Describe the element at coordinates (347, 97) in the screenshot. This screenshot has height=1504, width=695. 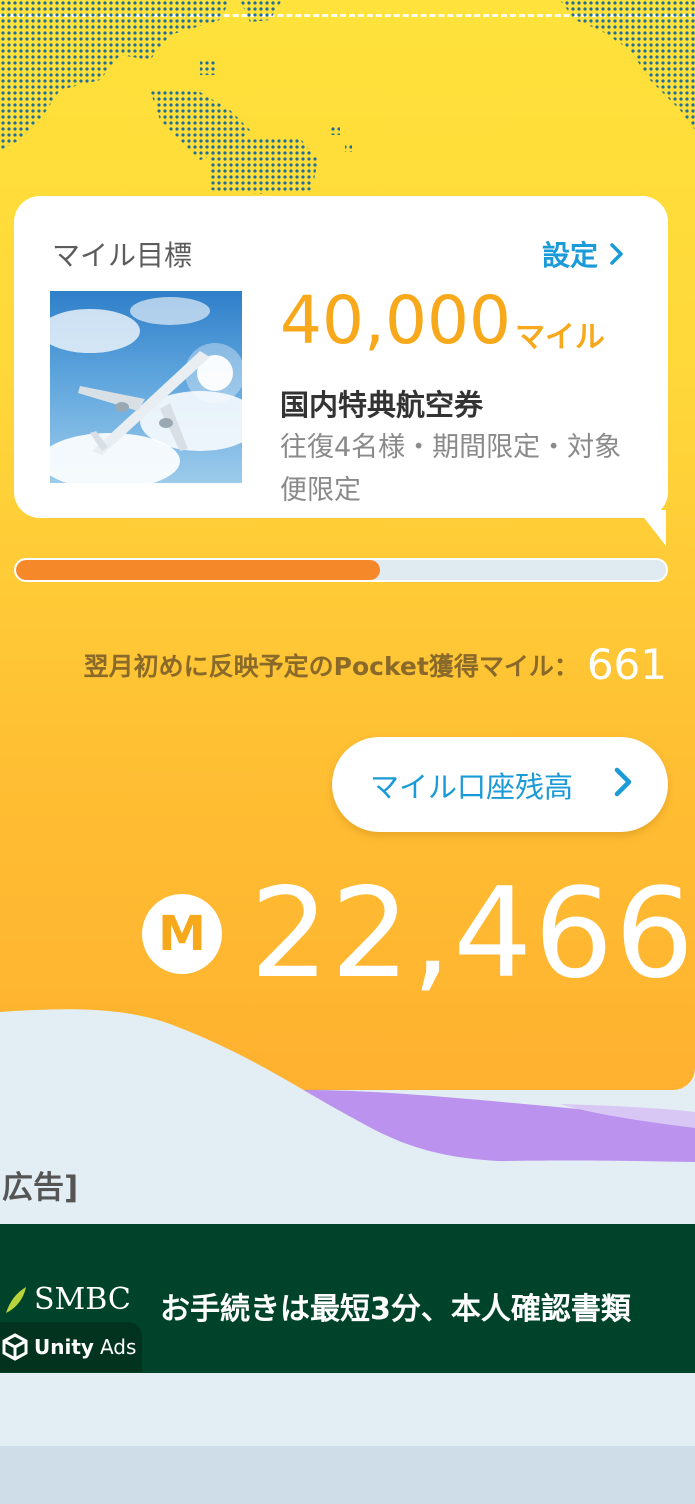
I see `world-map-dots` at that location.